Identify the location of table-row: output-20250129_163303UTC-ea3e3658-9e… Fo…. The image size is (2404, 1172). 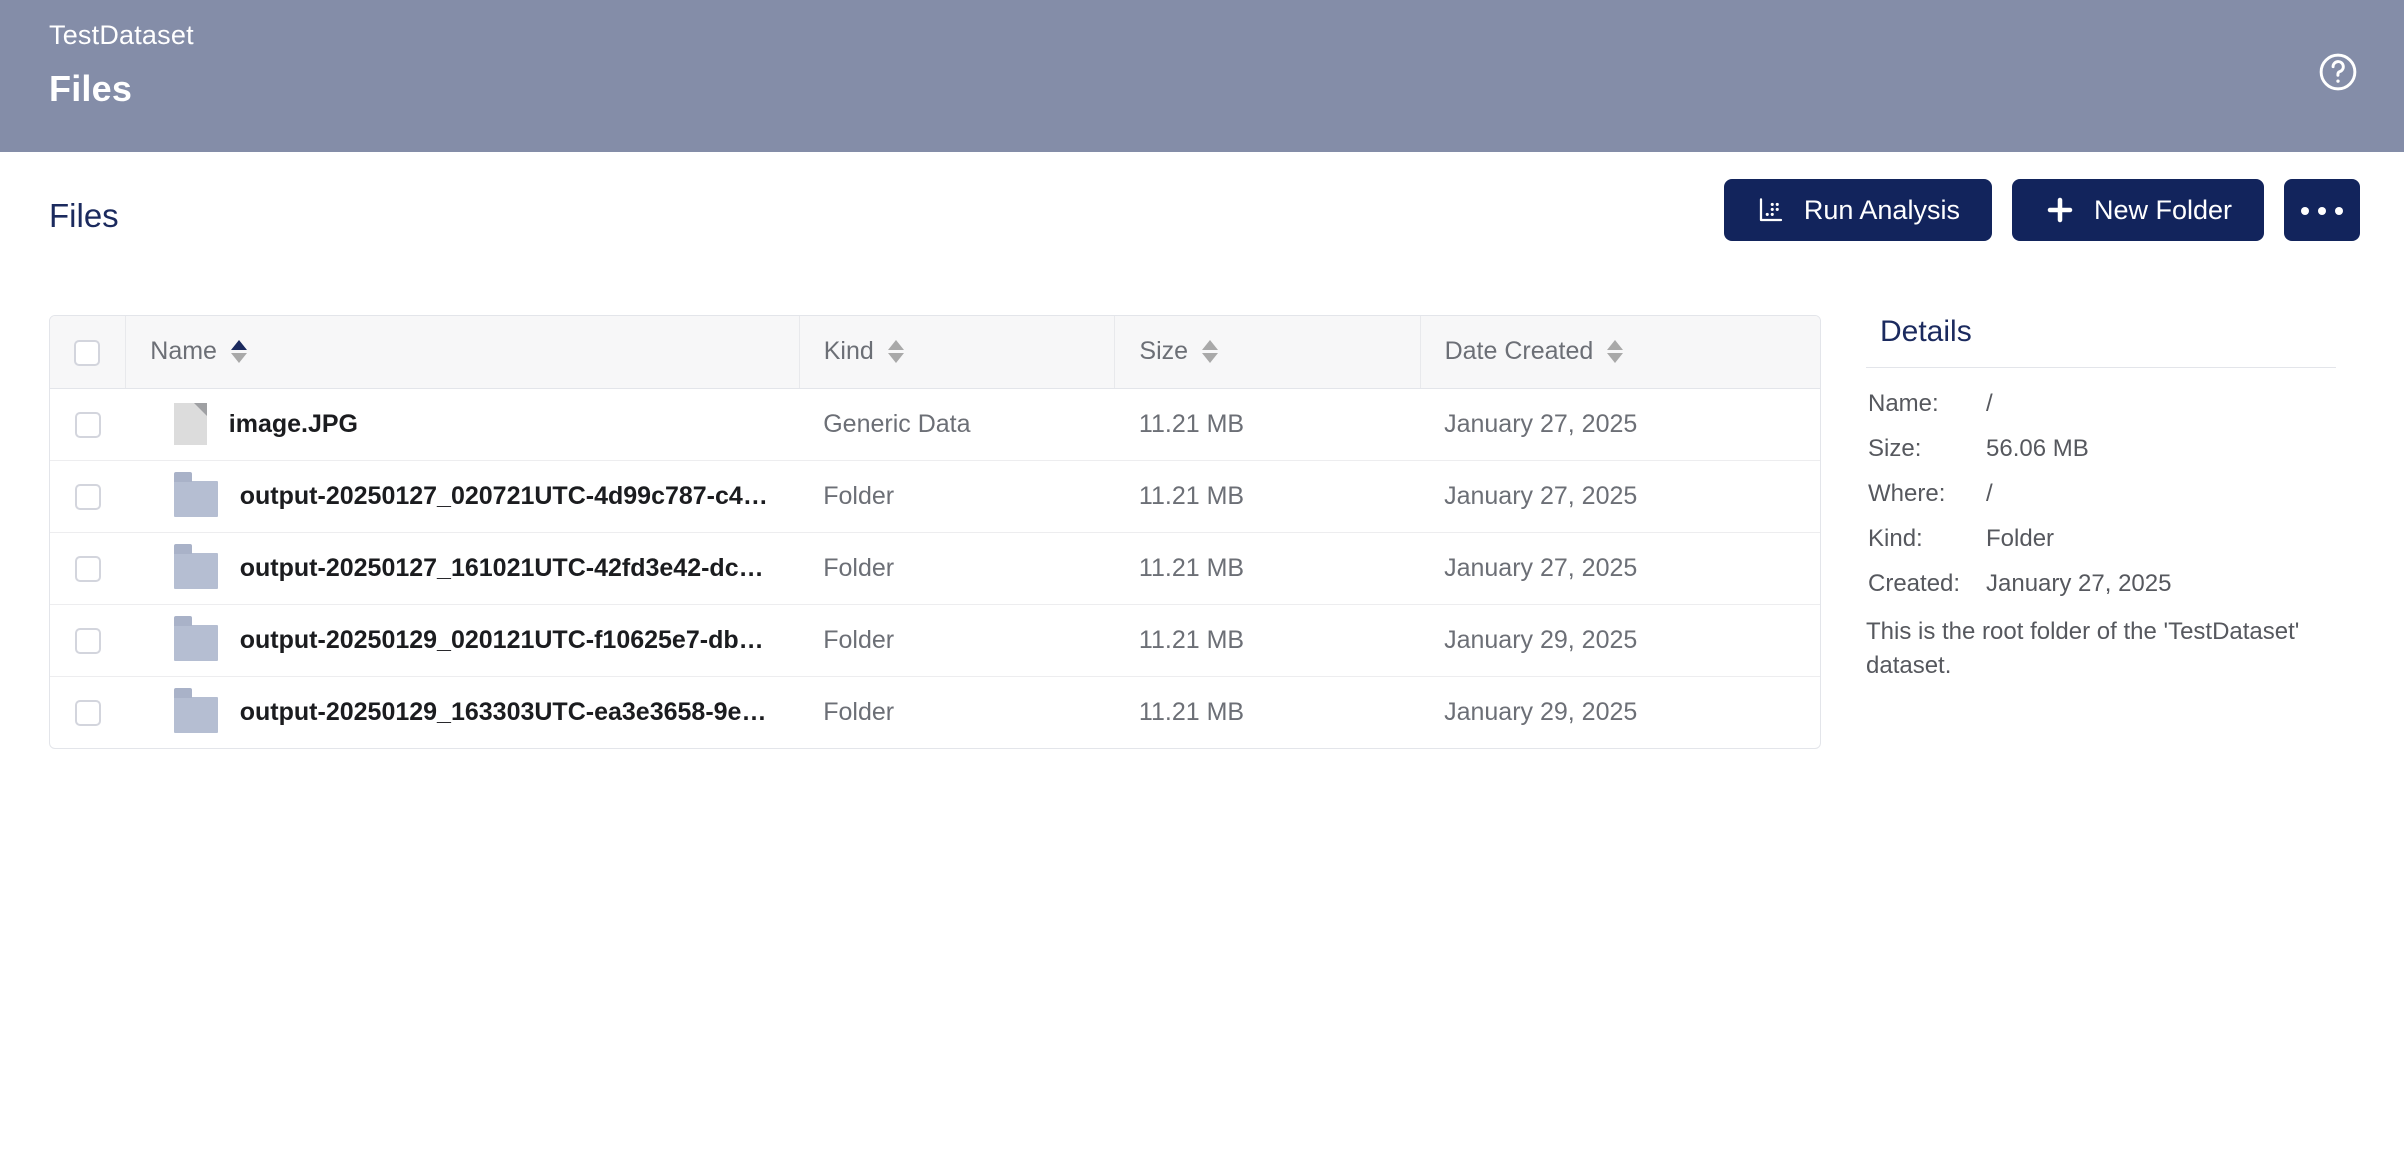
(935, 712).